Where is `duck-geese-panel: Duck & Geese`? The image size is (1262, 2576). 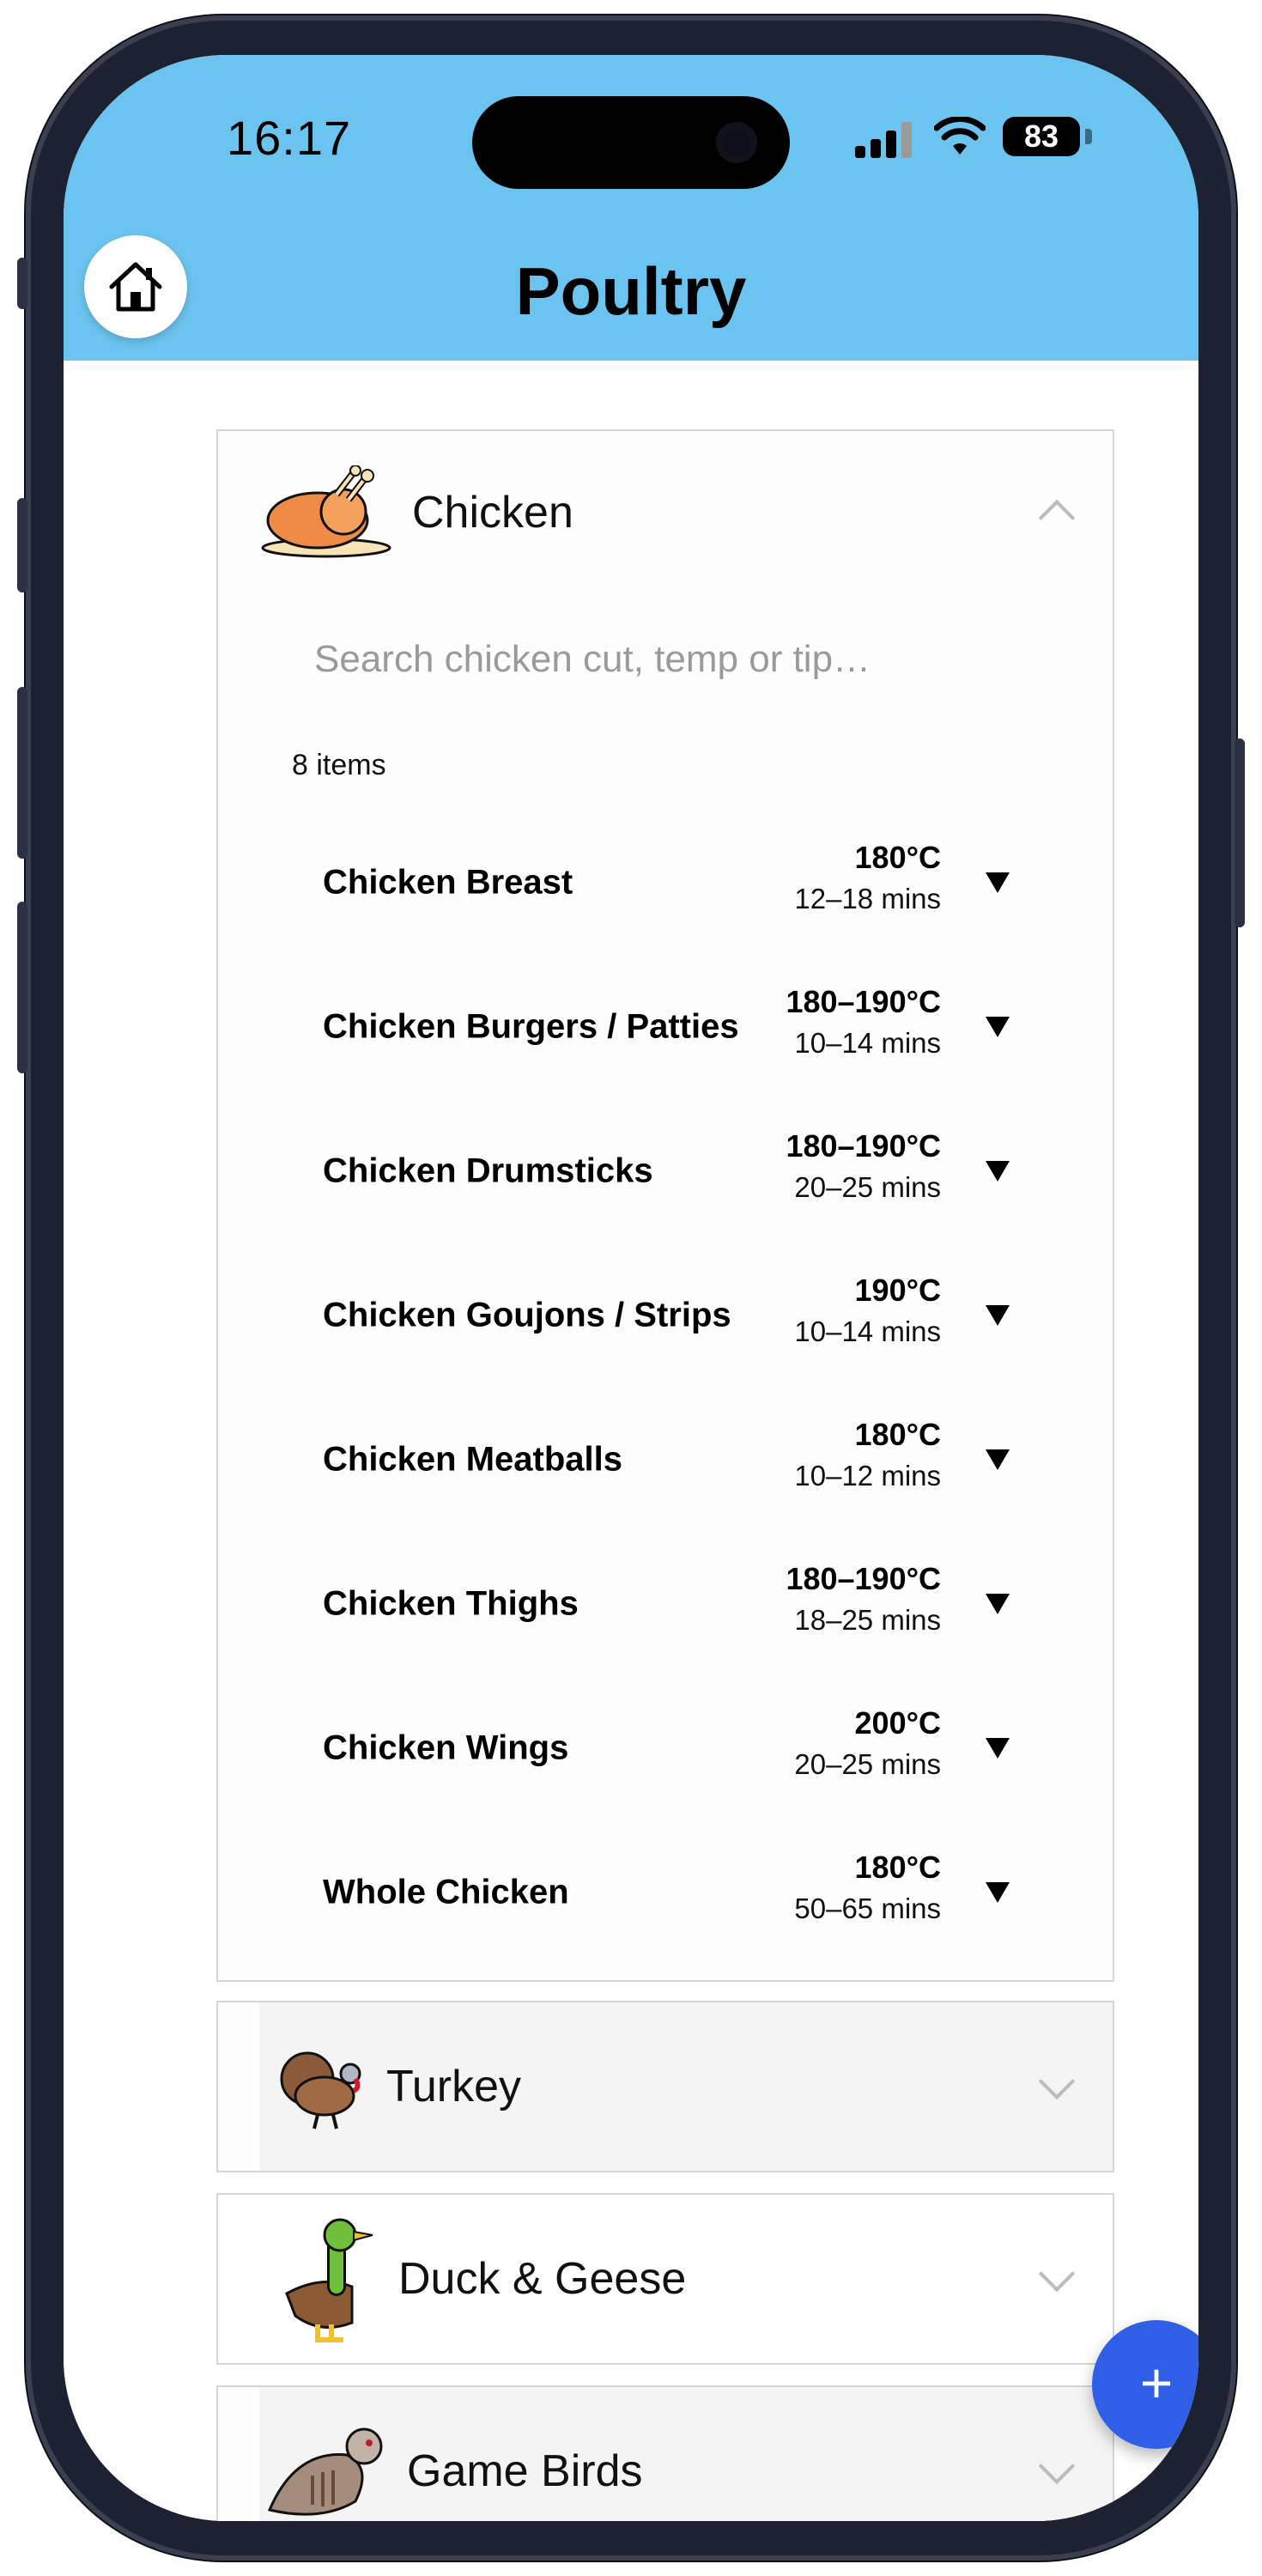
duck-geese-panel: Duck & Geese is located at coordinates (665, 2279).